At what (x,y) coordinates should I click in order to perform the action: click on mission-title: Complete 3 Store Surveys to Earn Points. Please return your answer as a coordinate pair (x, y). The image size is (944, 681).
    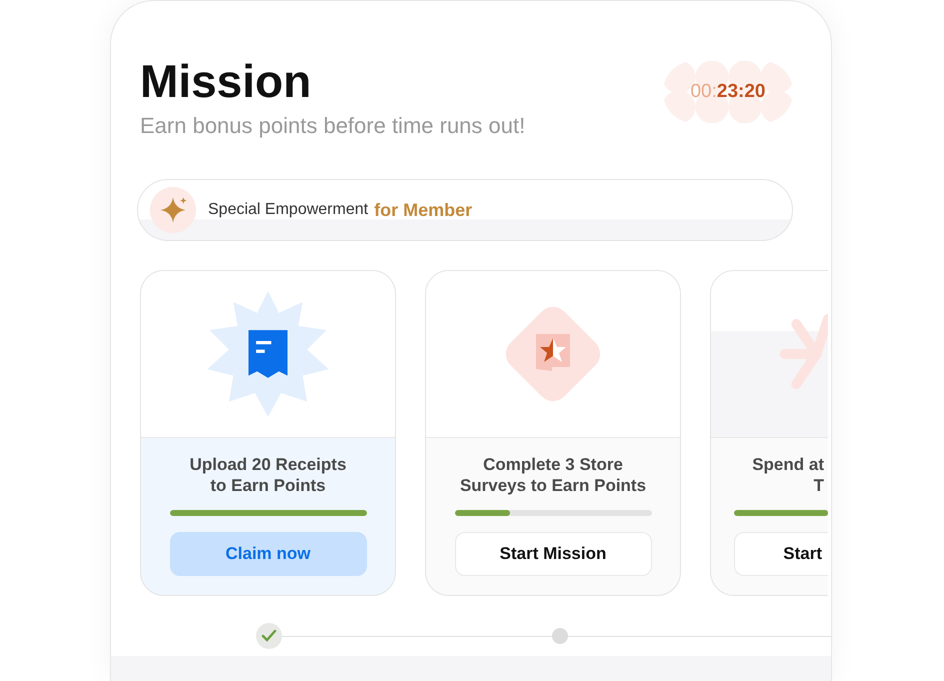
    Looking at the image, I should click on (553, 475).